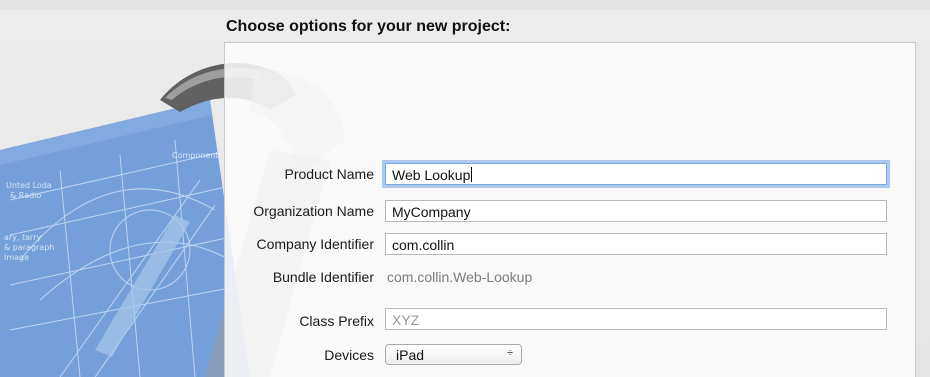  I want to click on blueprint-text: Image, so click(16, 257).